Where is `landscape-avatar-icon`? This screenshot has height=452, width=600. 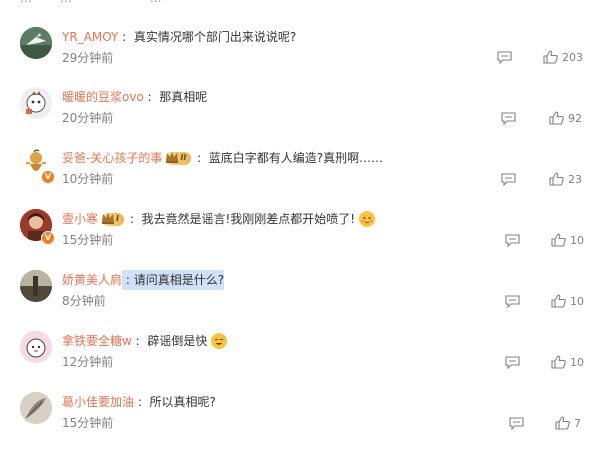 landscape-avatar-icon is located at coordinates (36, 286).